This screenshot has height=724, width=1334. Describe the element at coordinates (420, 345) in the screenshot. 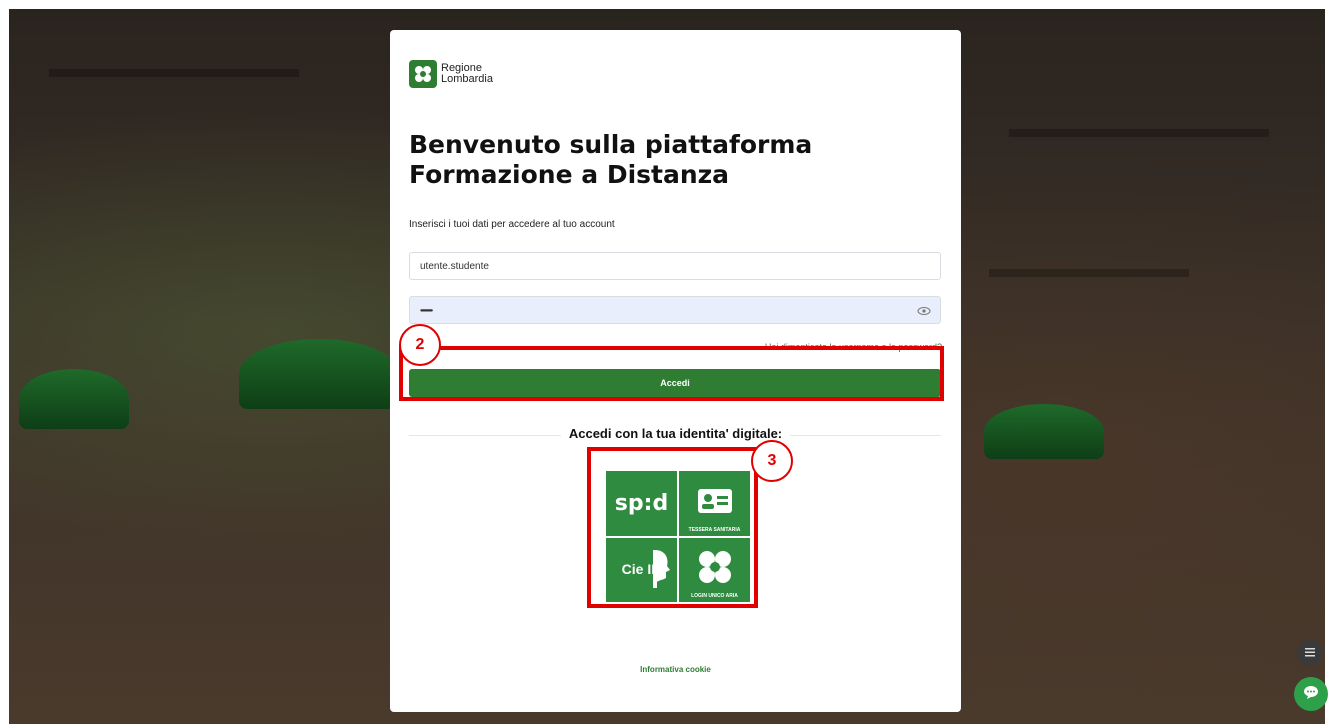

I see `annotation-badge-2: 2` at that location.